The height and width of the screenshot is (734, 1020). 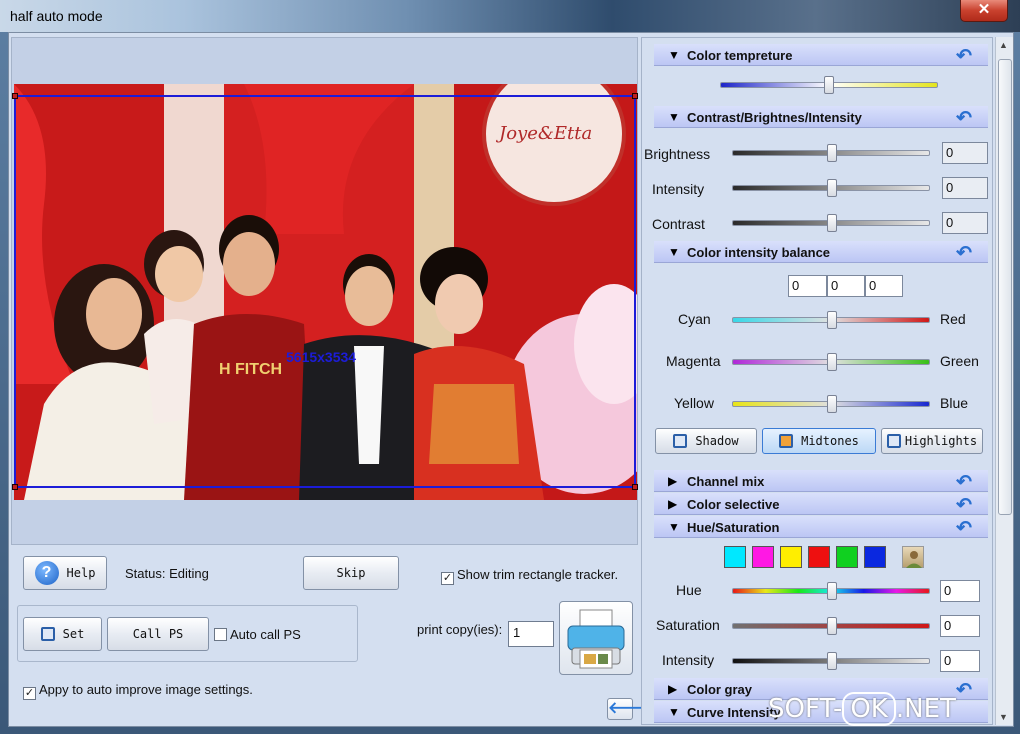 I want to click on midtones-button: Midtones, so click(x=819, y=441).